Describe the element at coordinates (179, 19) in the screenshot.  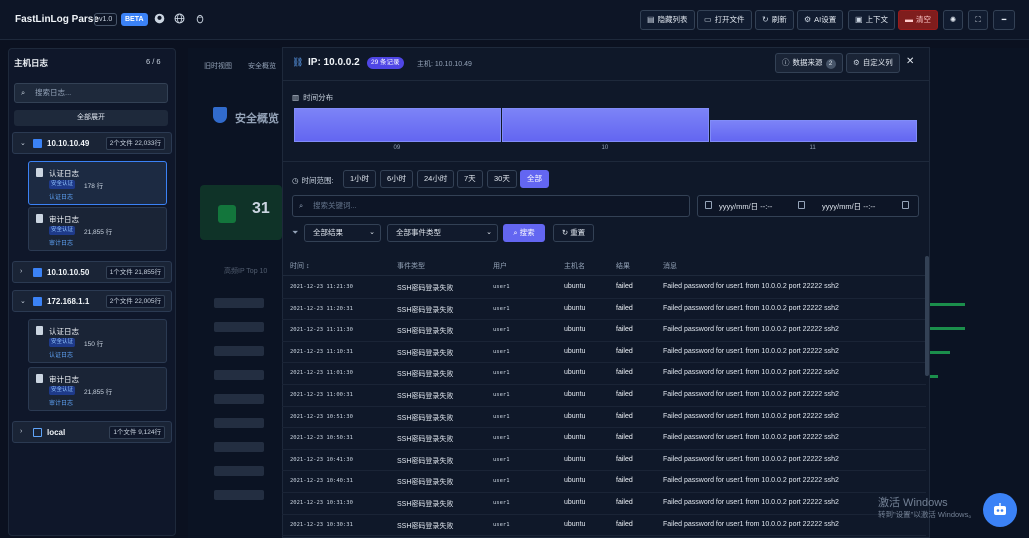
I see `globe-icon` at that location.